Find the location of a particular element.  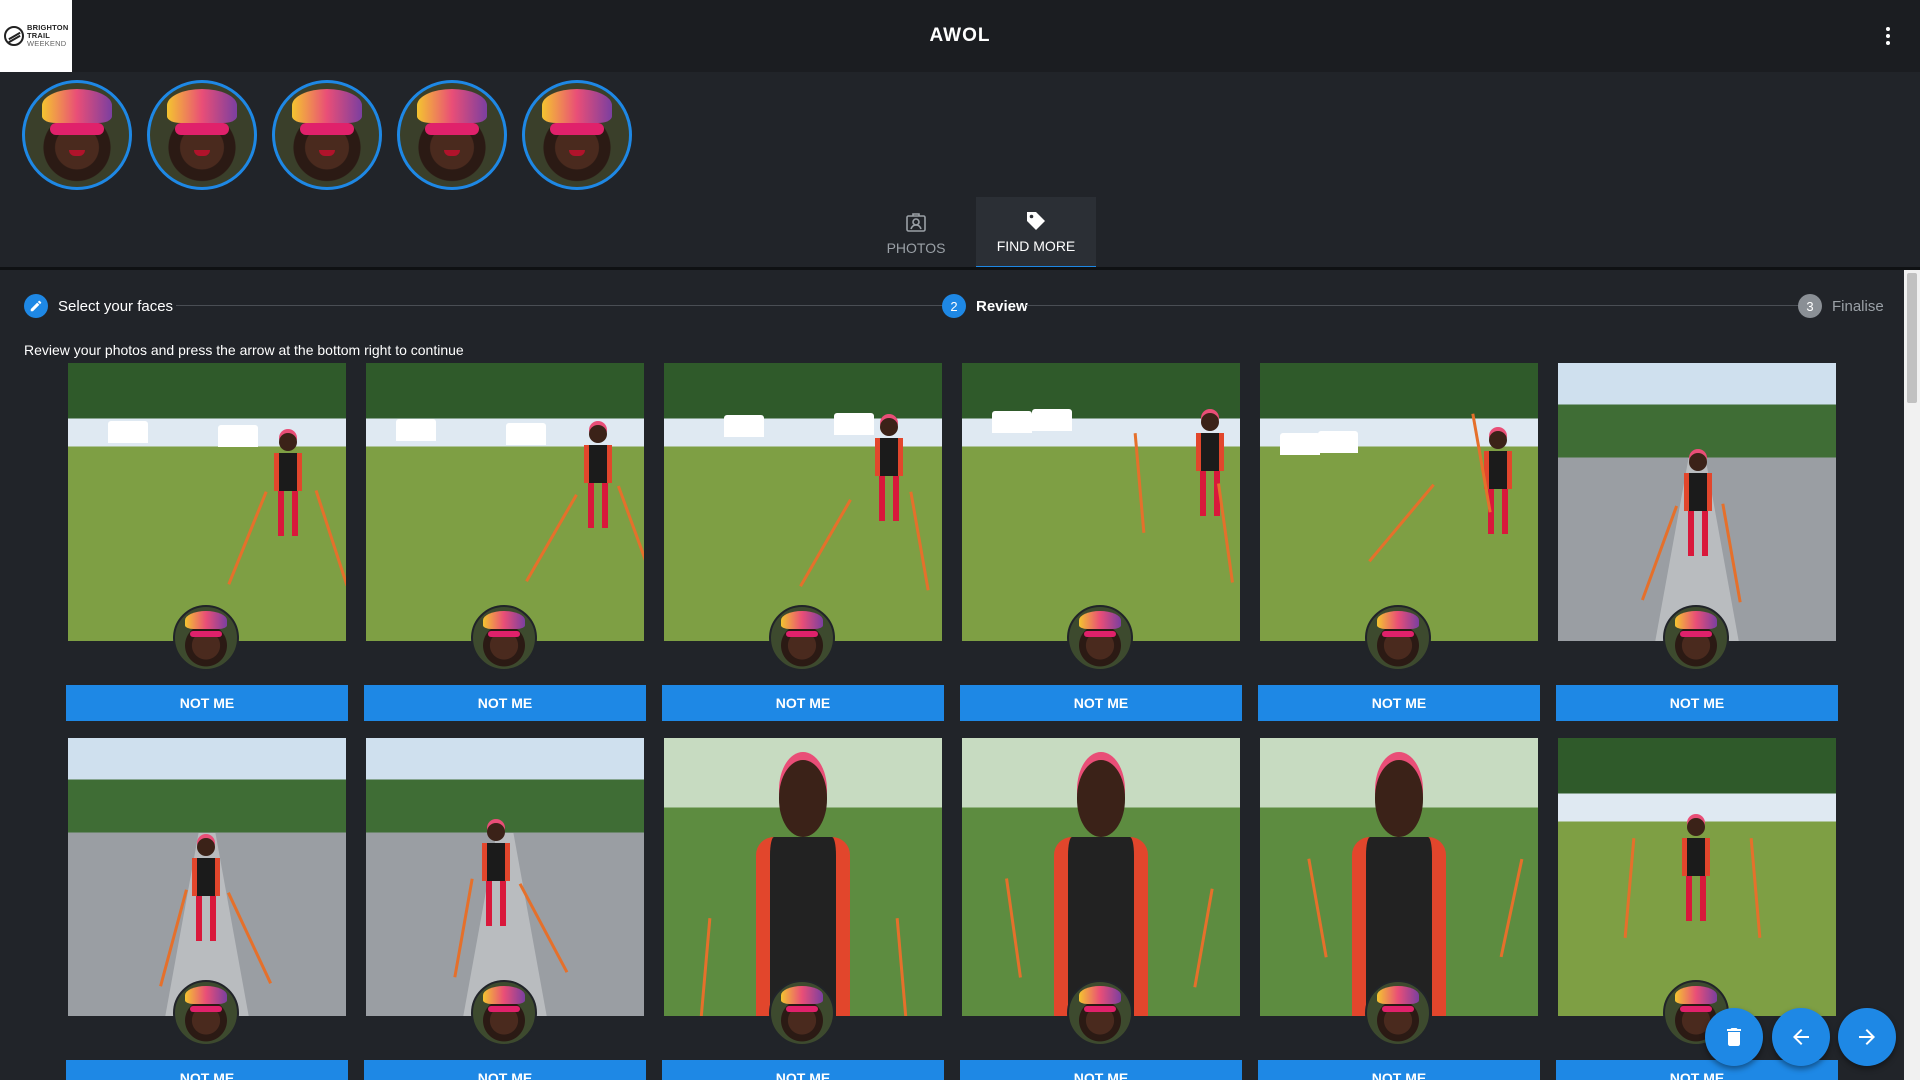

step-review: 2 Review is located at coordinates (985, 306).